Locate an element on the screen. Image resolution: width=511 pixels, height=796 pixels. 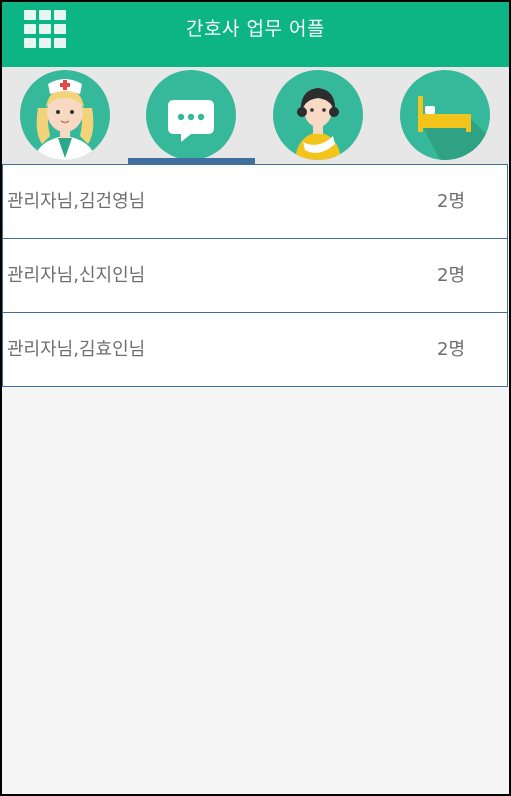
tab-strip is located at coordinates (255, 115).